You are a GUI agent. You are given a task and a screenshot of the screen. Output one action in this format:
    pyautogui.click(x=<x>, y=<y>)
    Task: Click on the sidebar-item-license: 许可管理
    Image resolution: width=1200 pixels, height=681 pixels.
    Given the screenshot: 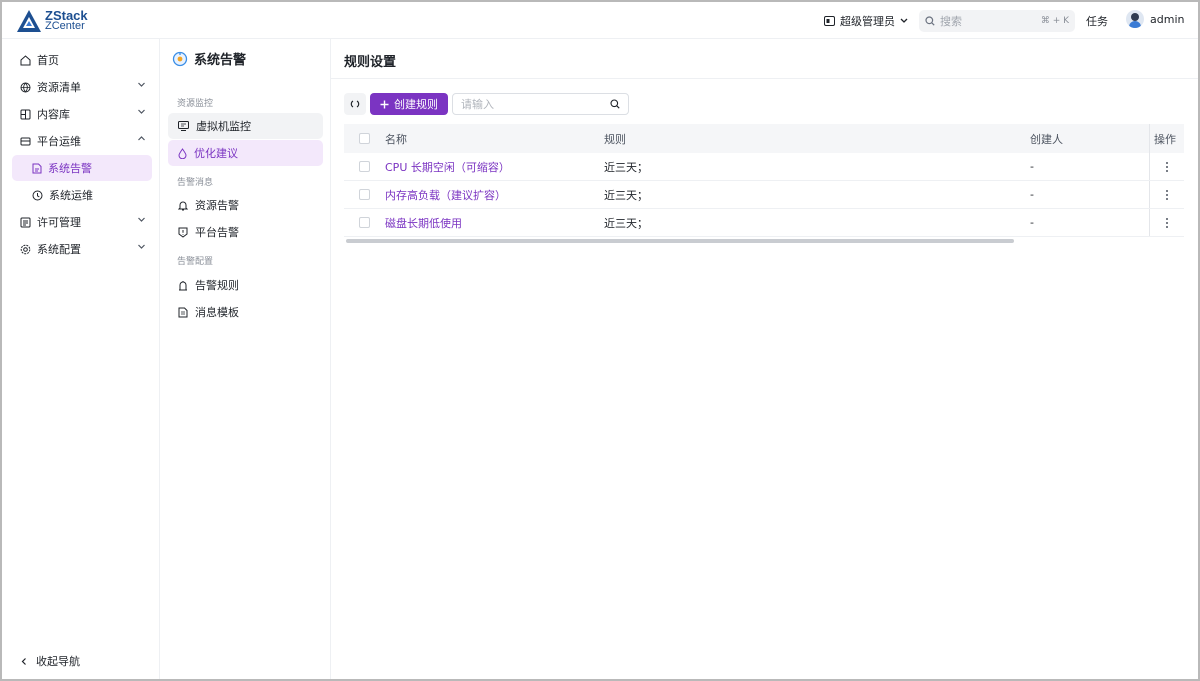 What is the action you would take?
    pyautogui.click(x=82, y=222)
    